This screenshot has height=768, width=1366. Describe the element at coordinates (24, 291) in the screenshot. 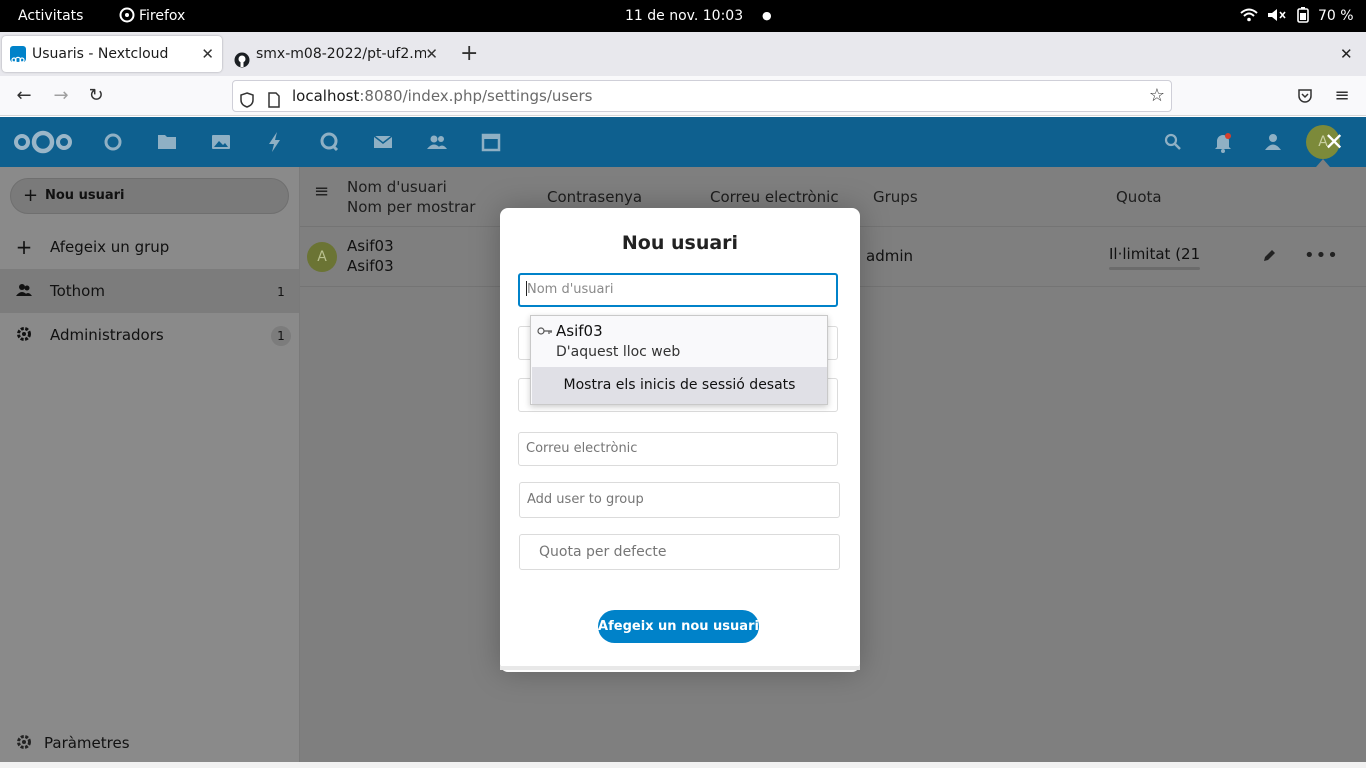

I see `group-icon` at that location.